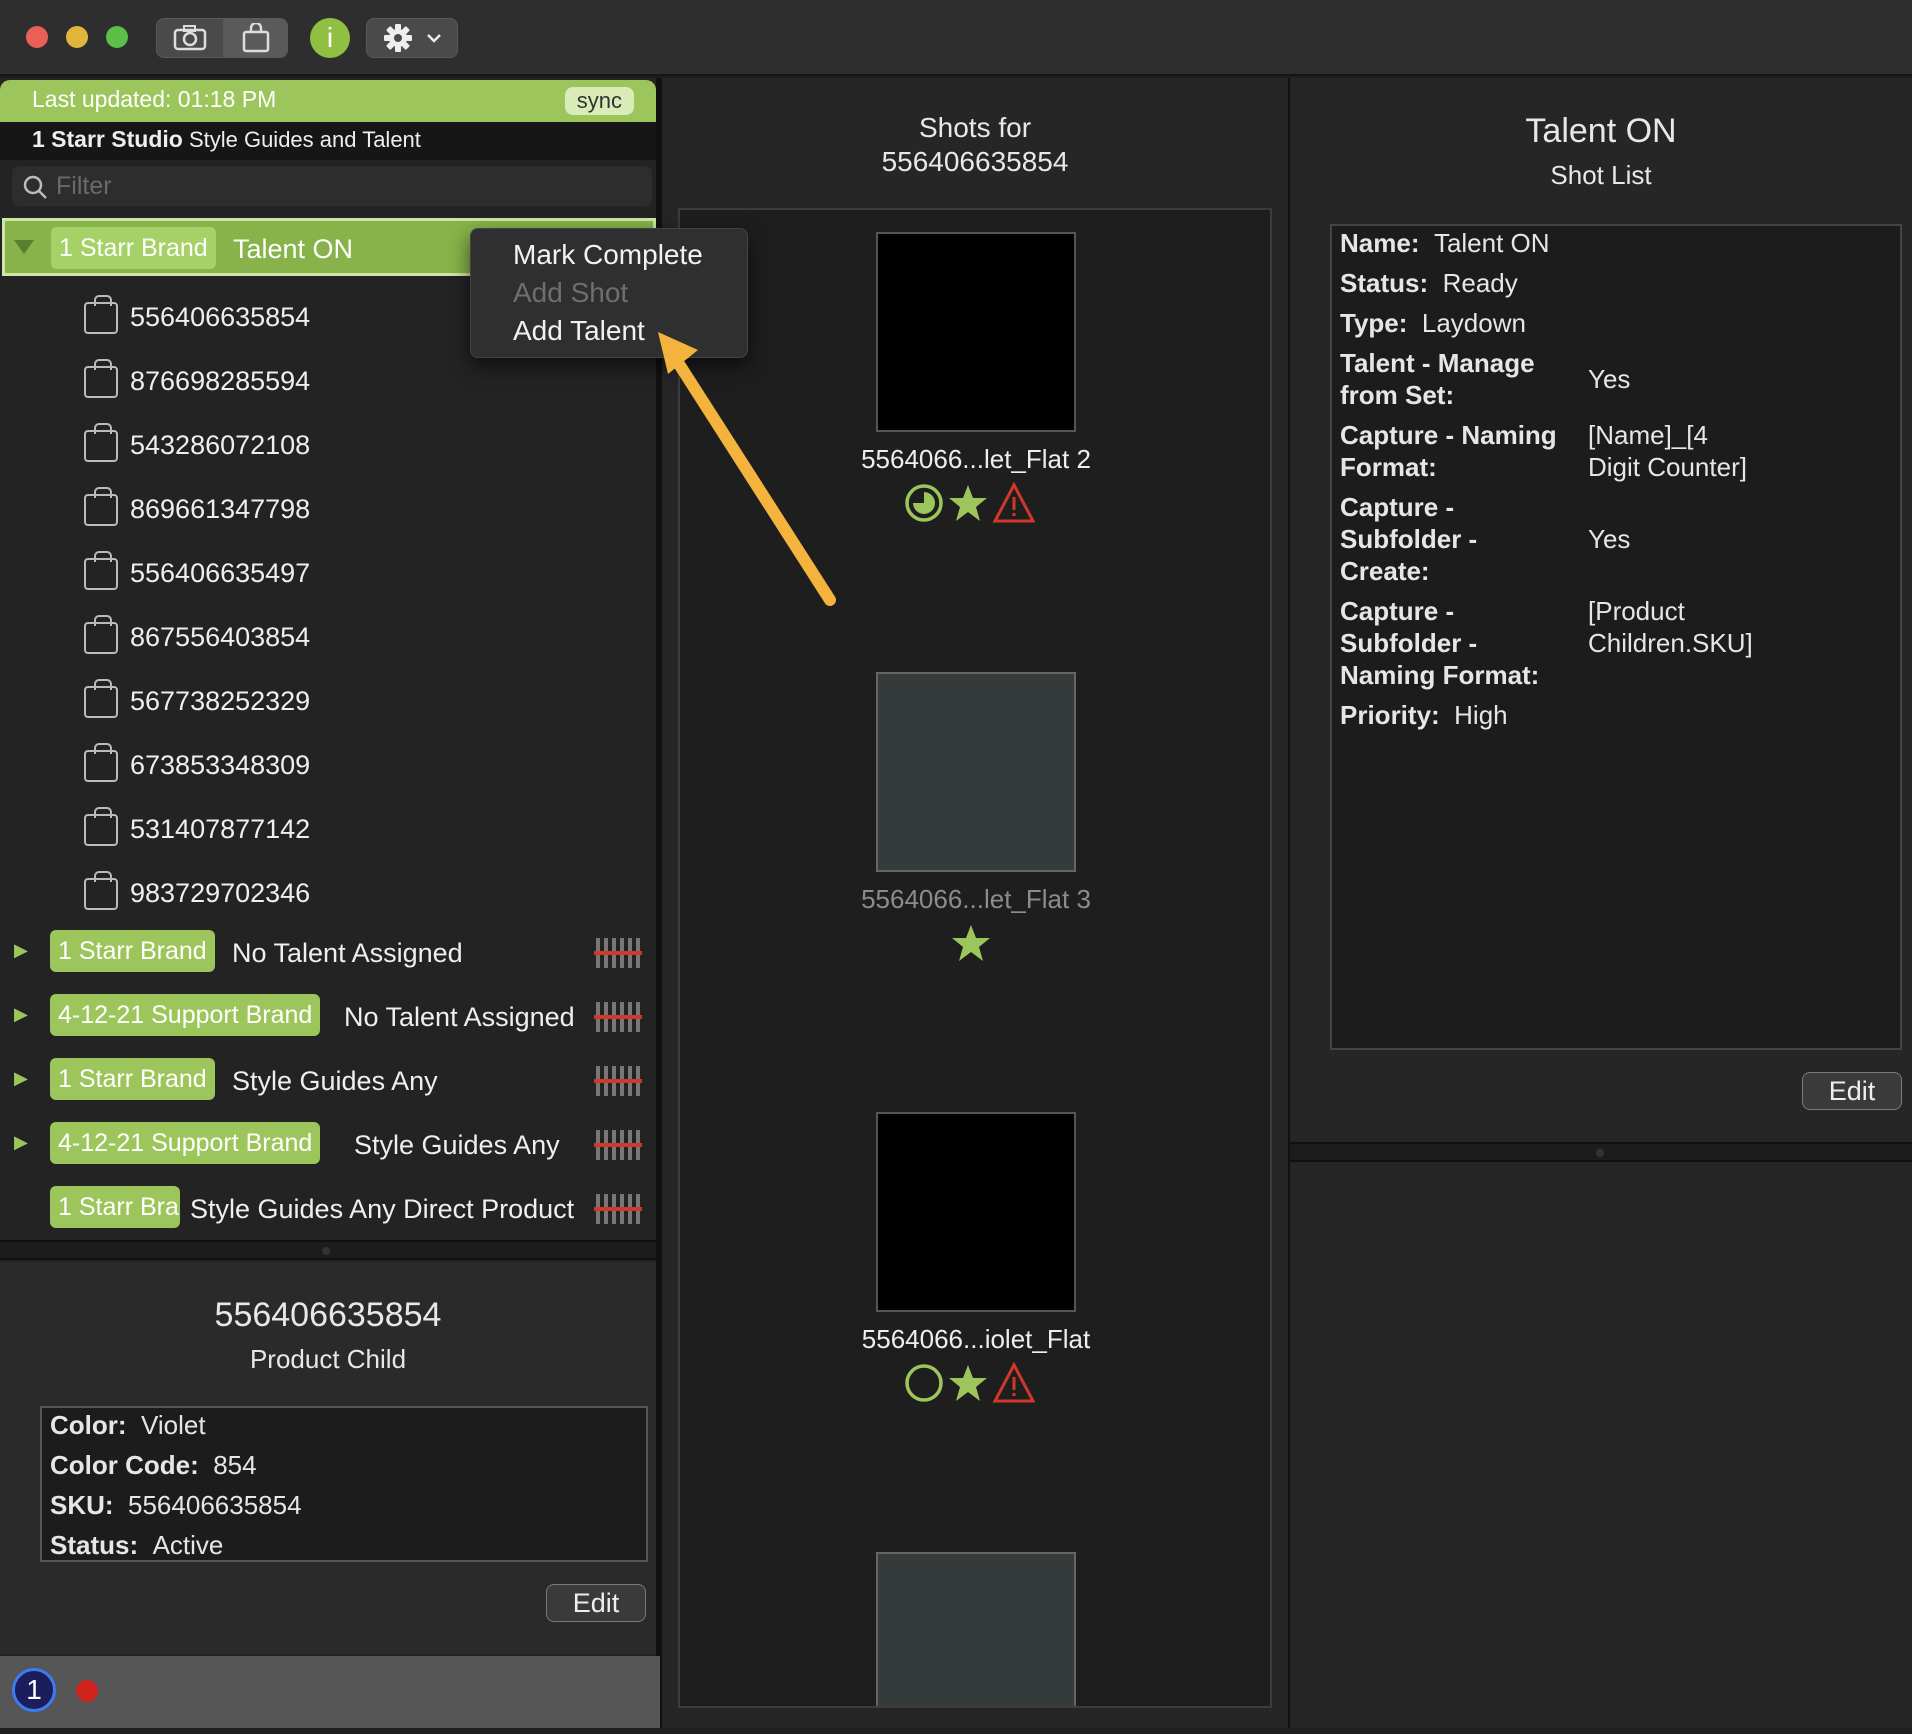 This screenshot has width=1912, height=1734. Describe the element at coordinates (107, 139) in the screenshot. I see `studio-name: 1 Starr Studio` at that location.